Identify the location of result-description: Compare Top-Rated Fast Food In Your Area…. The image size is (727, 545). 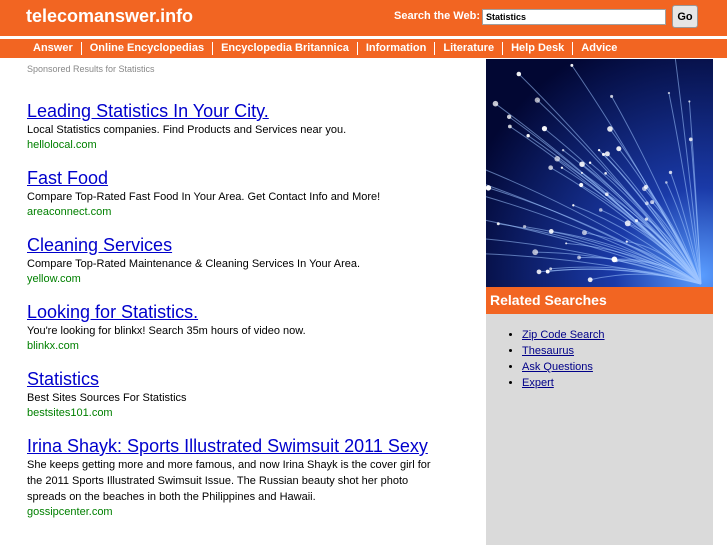
(204, 197).